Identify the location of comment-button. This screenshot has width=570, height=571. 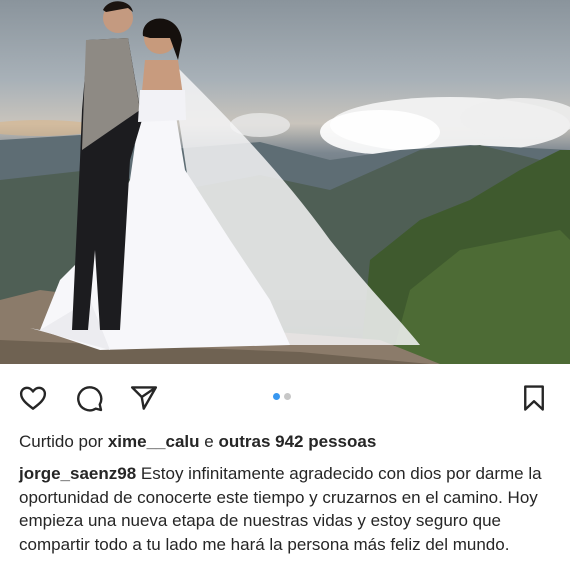
(89, 398).